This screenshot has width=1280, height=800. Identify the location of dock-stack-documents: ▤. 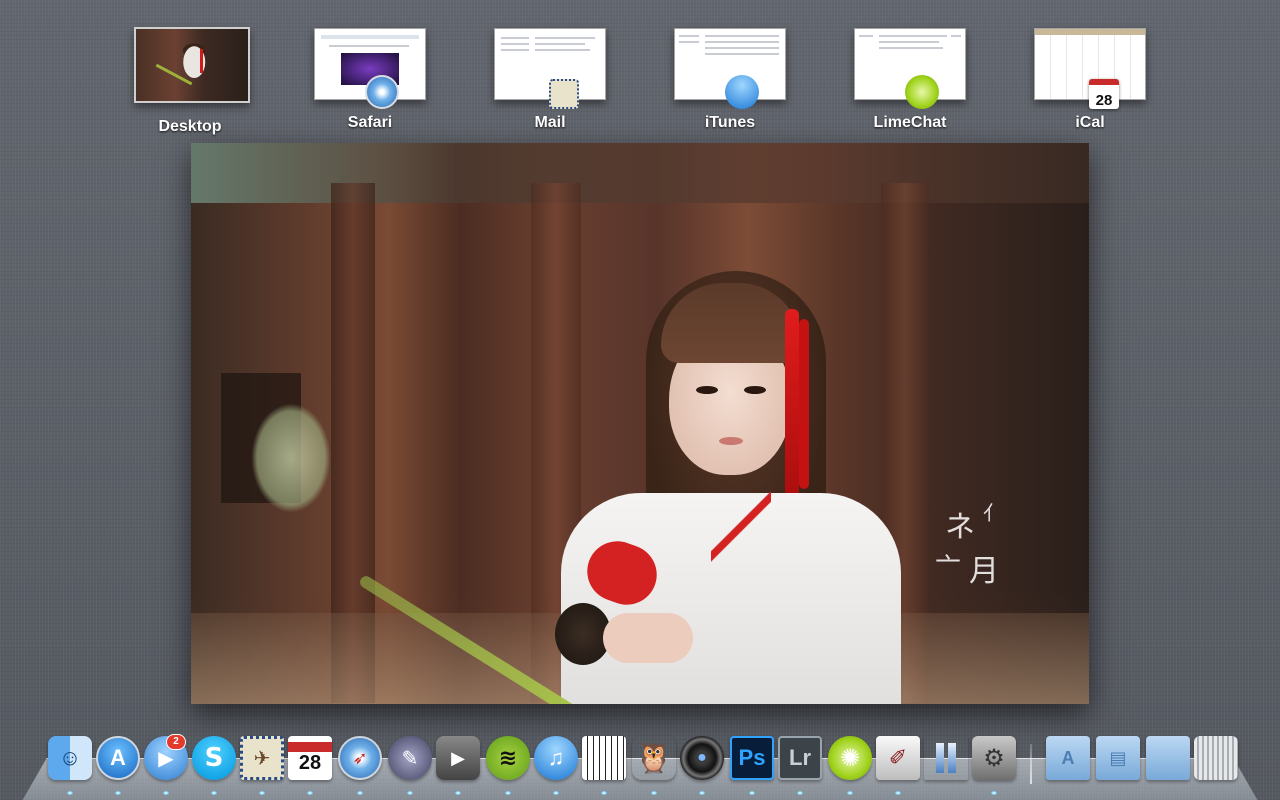
(1118, 759).